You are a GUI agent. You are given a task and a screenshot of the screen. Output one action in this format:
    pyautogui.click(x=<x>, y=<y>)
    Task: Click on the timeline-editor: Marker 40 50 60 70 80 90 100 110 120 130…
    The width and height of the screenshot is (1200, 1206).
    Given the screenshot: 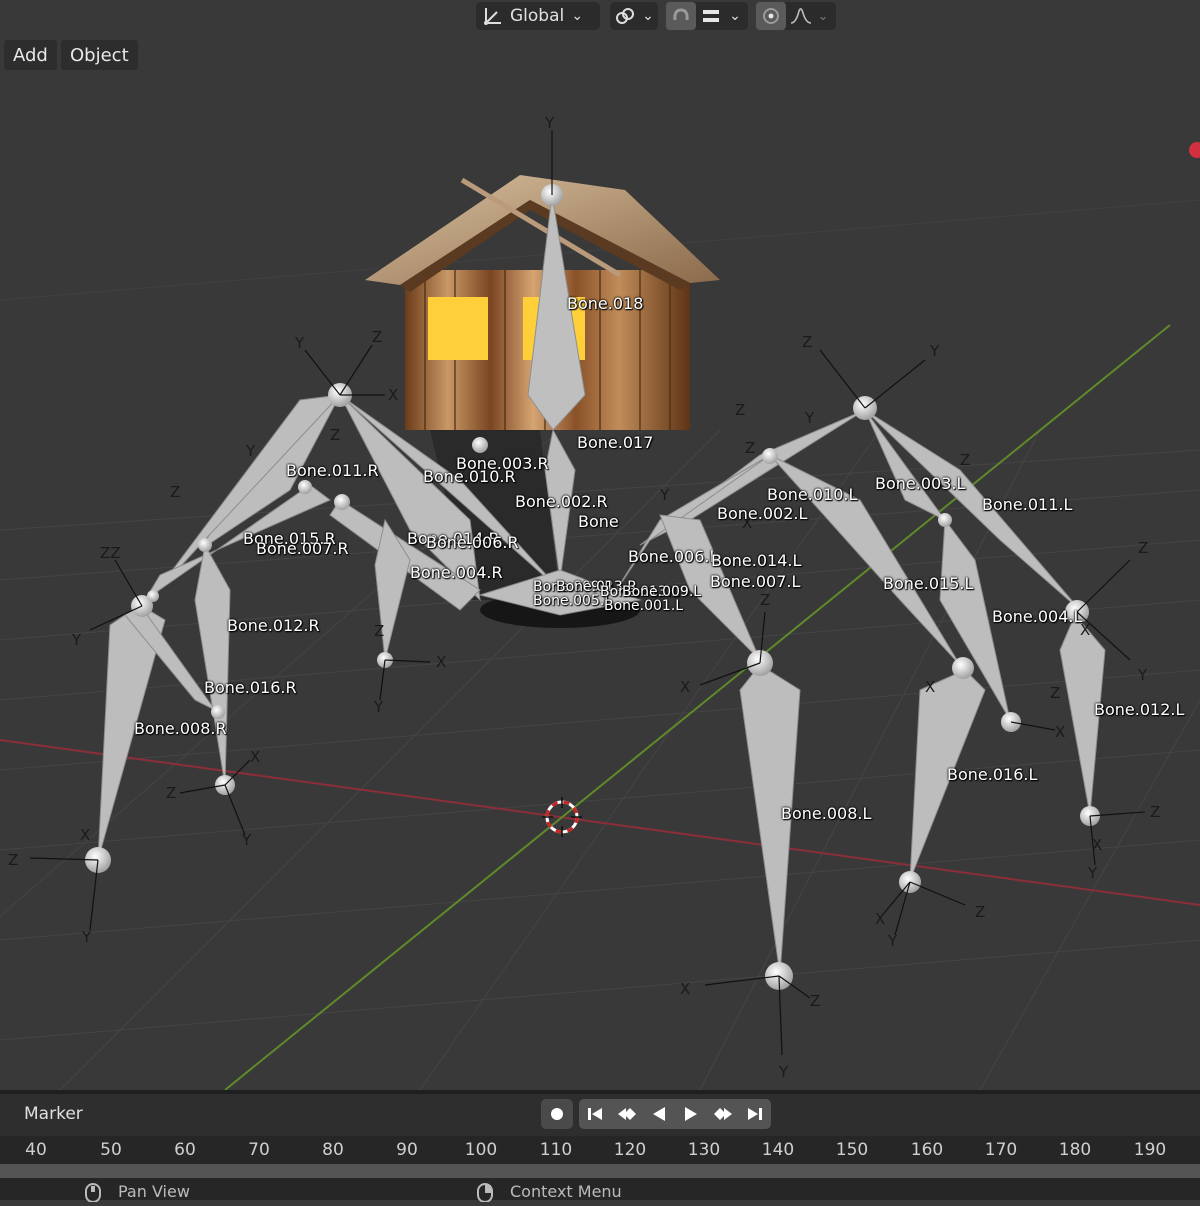 What is the action you would take?
    pyautogui.click(x=600, y=1146)
    